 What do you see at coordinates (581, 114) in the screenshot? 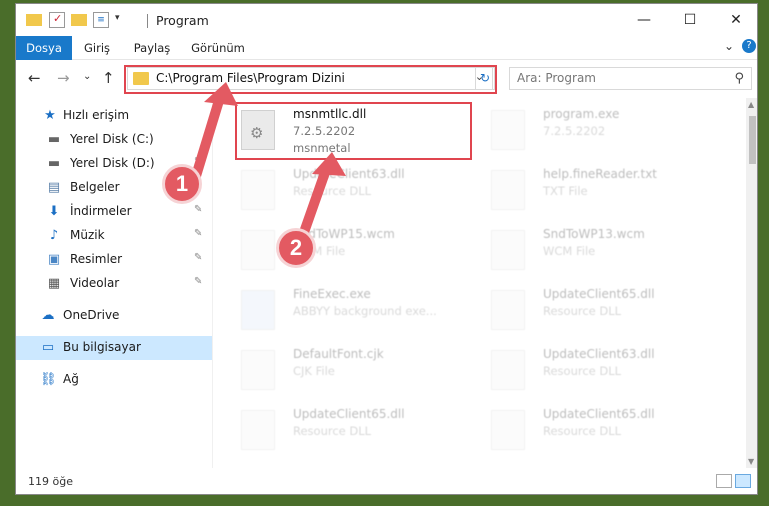
I see `file-name: program.exe` at bounding box center [581, 114].